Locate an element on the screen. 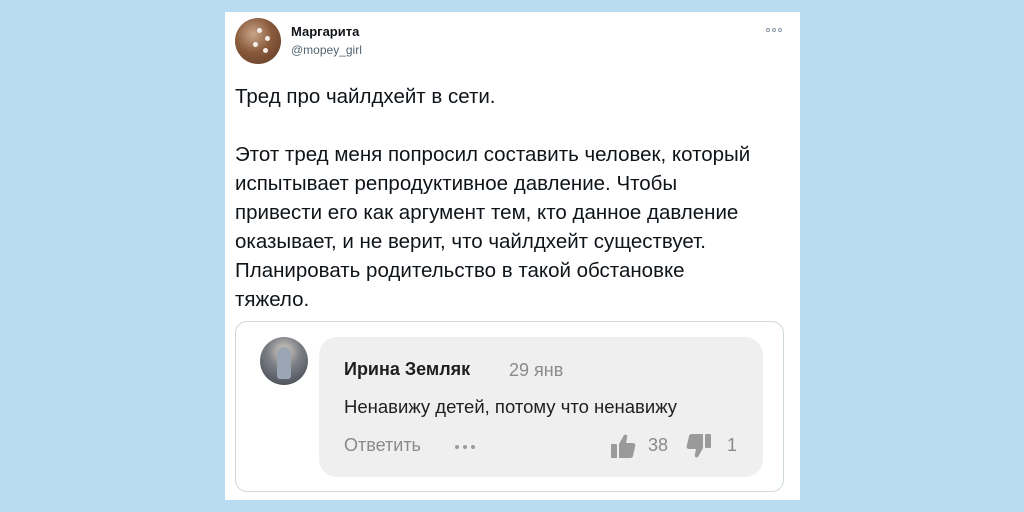  dislike-count: 1 is located at coordinates (732, 445).